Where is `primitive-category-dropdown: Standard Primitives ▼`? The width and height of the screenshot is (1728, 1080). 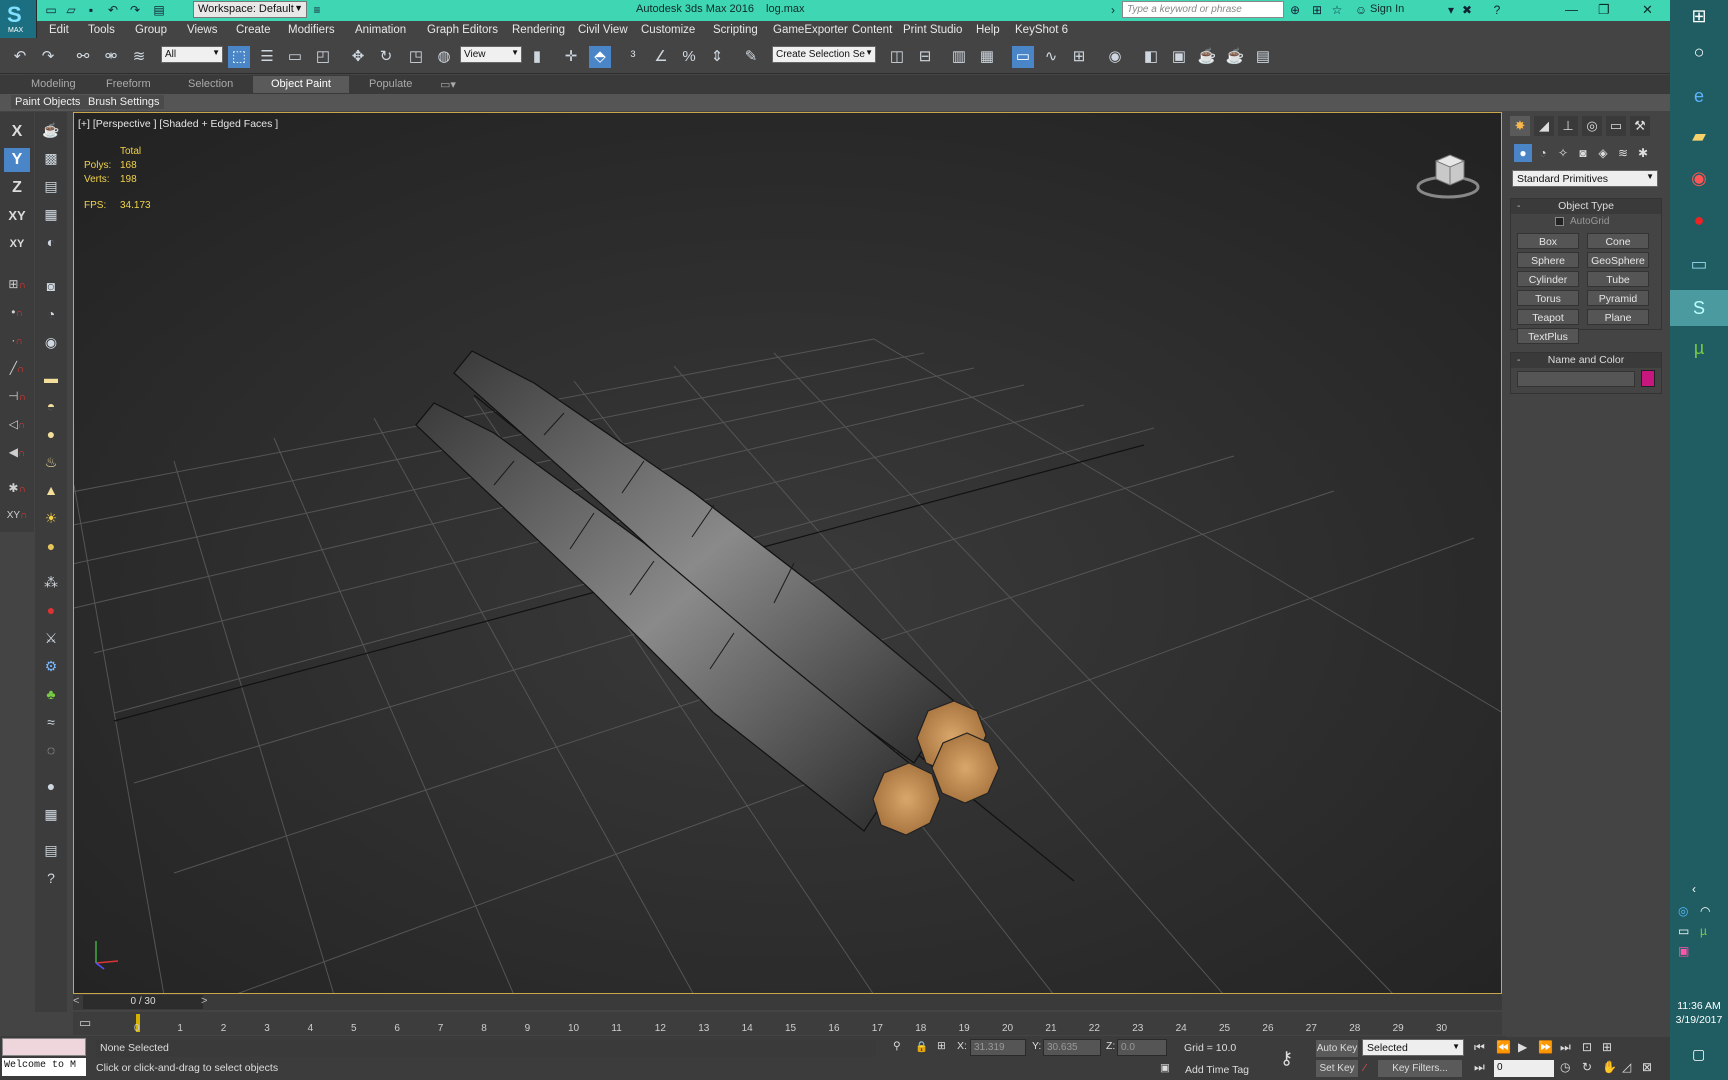
primitive-category-dropdown: Standard Primitives ▼ is located at coordinates (1585, 178).